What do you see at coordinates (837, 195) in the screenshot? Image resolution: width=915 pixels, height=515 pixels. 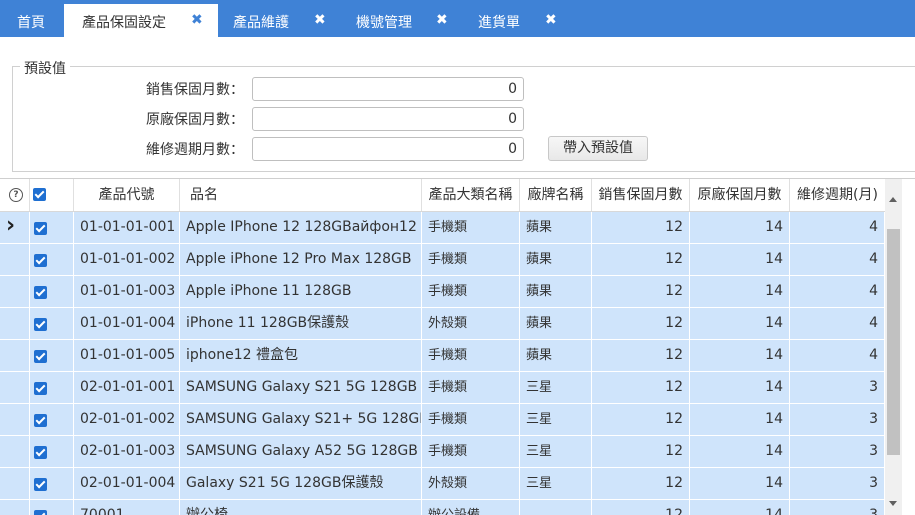 I see `column-header-maintenance-cycle: 維修週期(月)` at bounding box center [837, 195].